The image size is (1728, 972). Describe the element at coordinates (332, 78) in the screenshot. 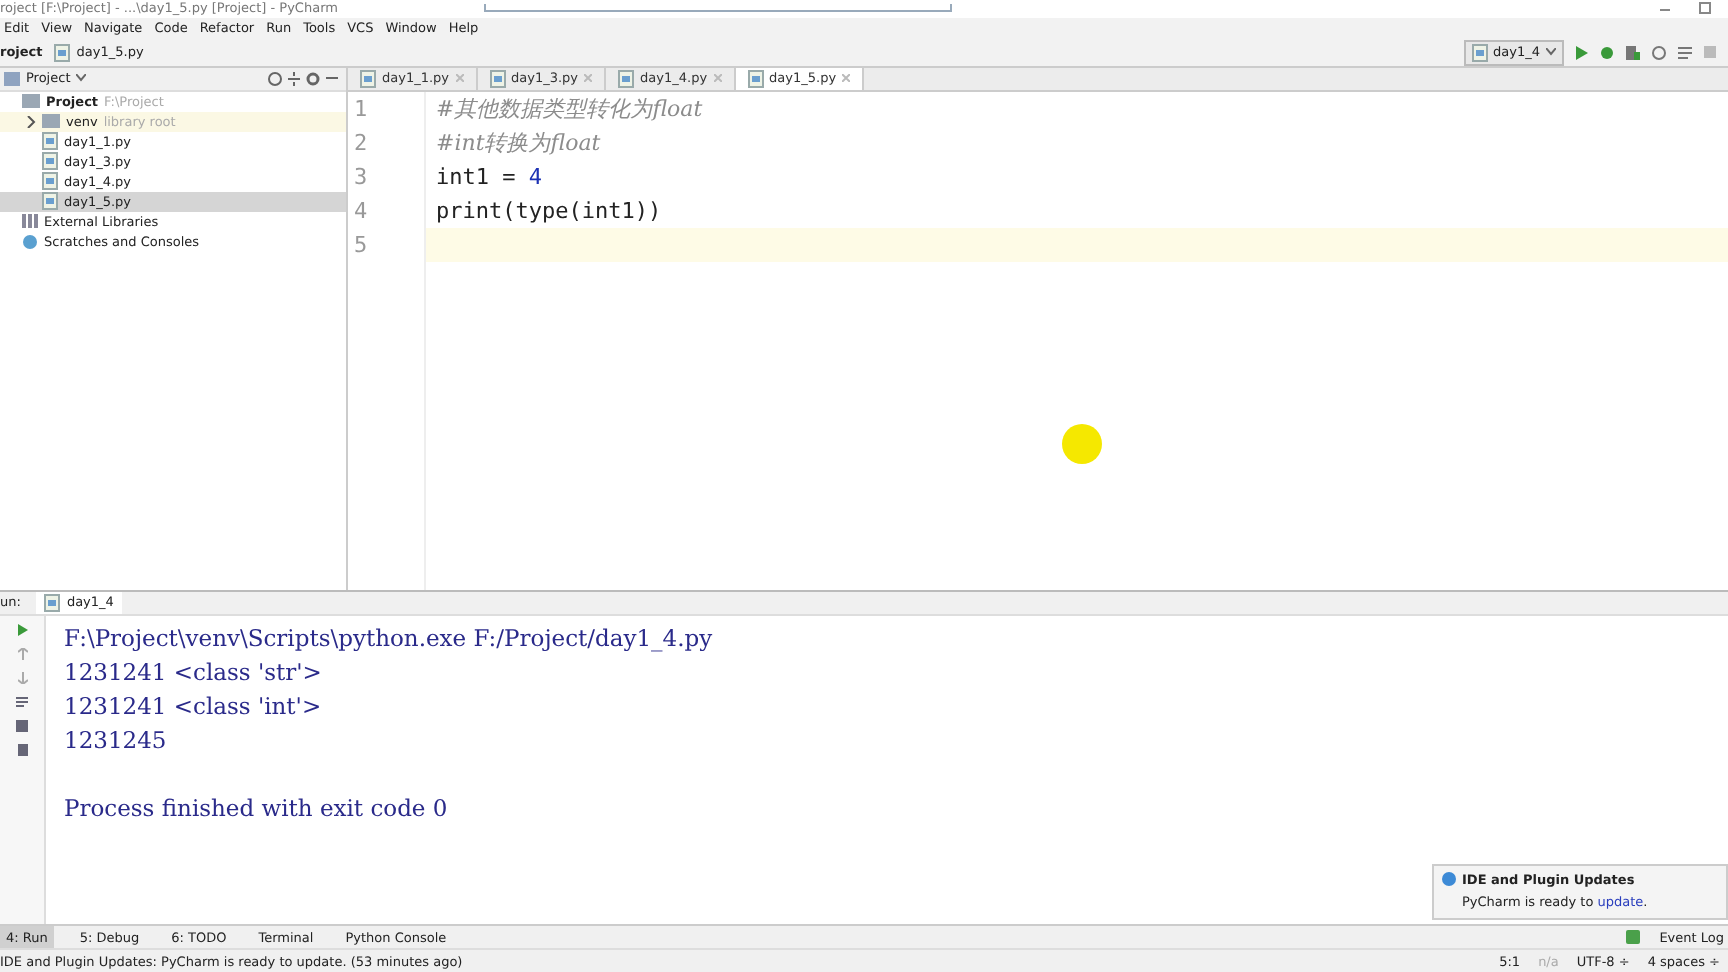

I see `minimize-icon` at that location.